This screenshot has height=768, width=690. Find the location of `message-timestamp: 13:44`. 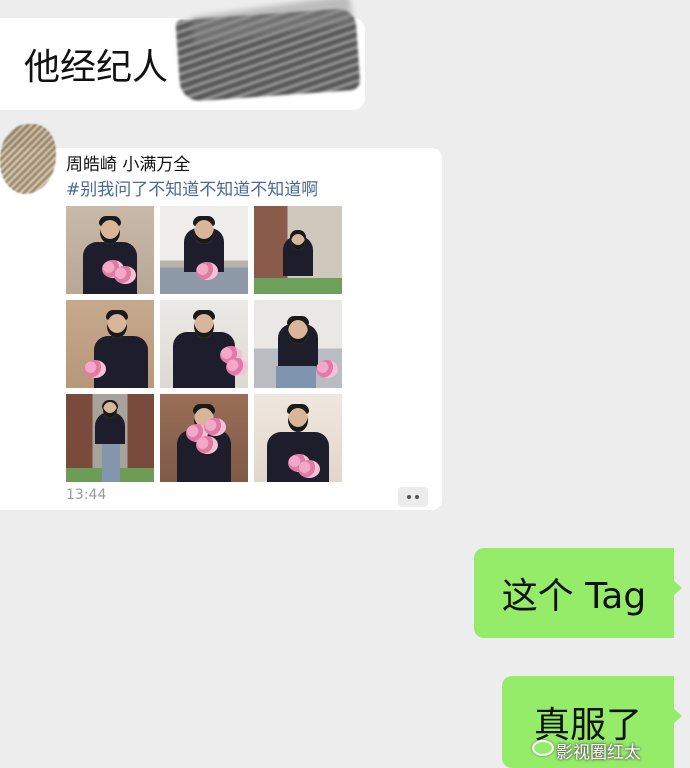

message-timestamp: 13:44 is located at coordinates (86, 495).